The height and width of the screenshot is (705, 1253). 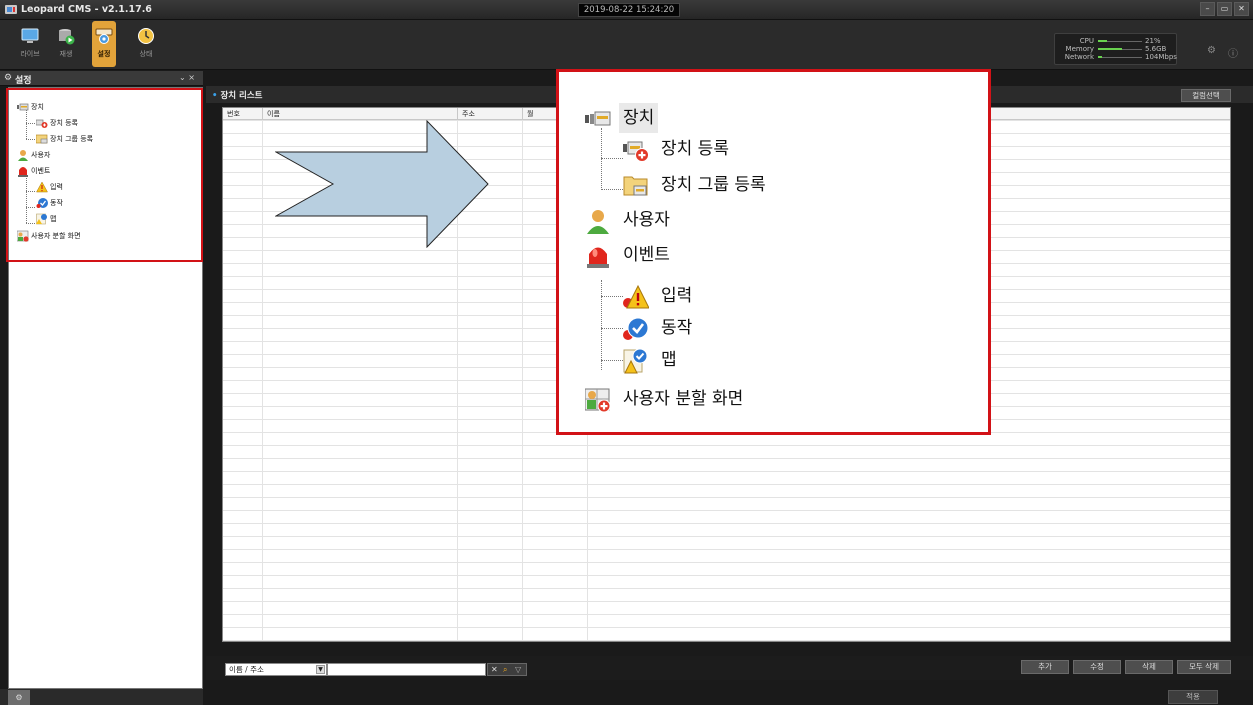 I want to click on left-panel-footer: ⚙, so click(x=101, y=697).